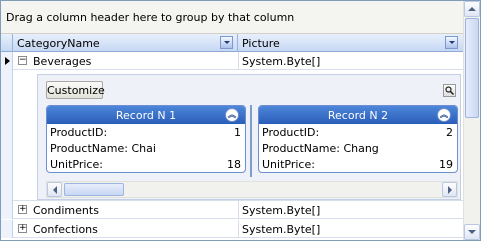 The image size is (481, 241). Describe the element at coordinates (449, 132) in the screenshot. I see `field-value: 2` at that location.